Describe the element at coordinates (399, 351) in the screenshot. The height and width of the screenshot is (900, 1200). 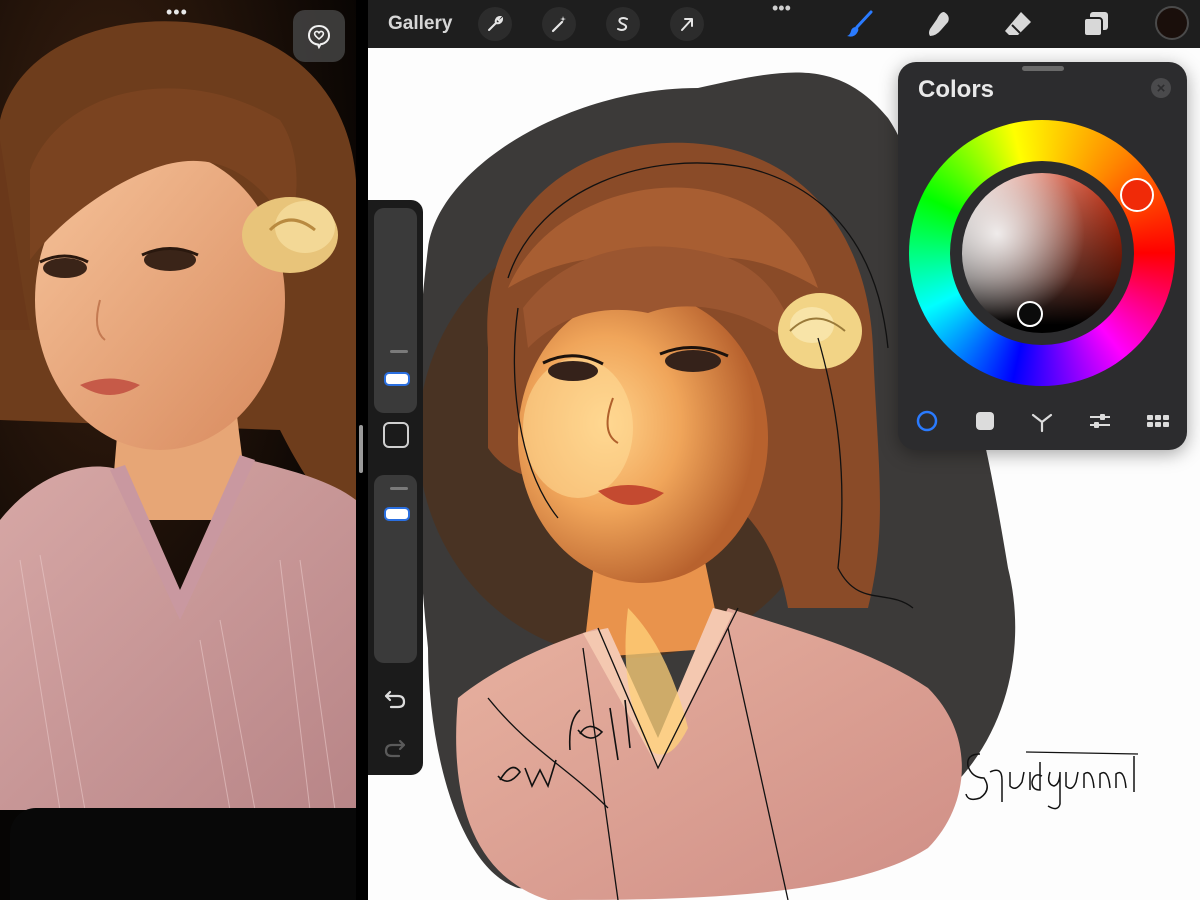
I see `brush-size-tick` at that location.